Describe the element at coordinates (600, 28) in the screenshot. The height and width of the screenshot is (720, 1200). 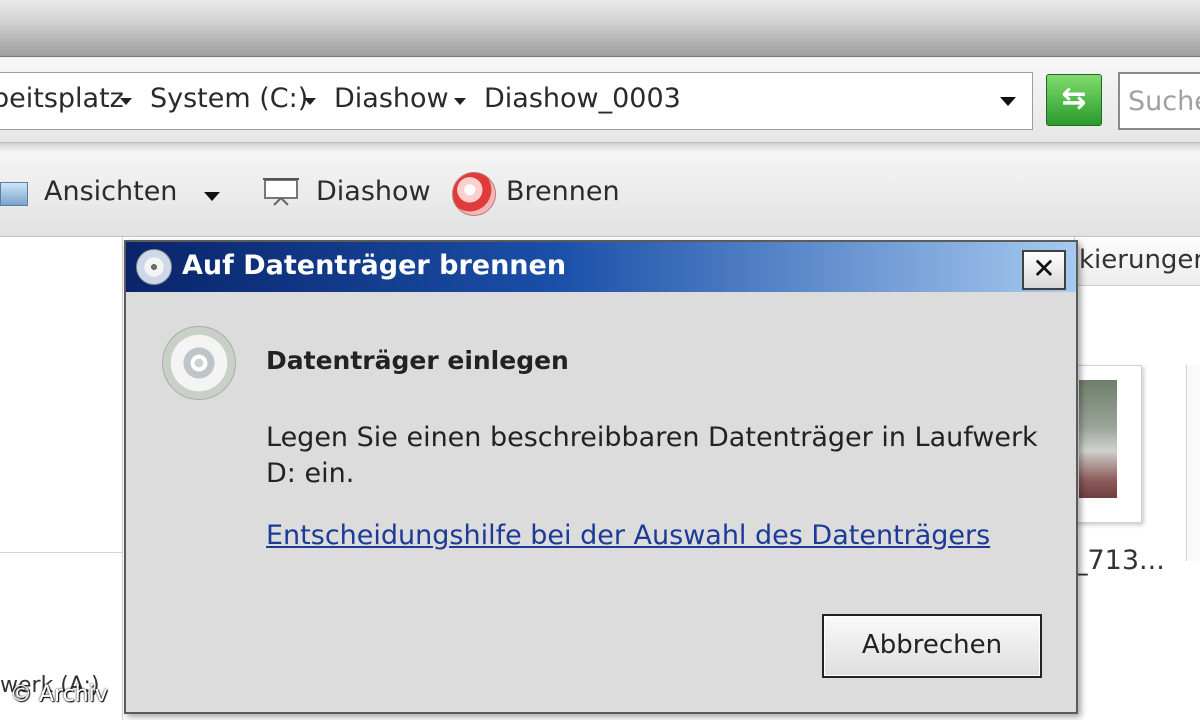
I see `window-top-strip` at that location.